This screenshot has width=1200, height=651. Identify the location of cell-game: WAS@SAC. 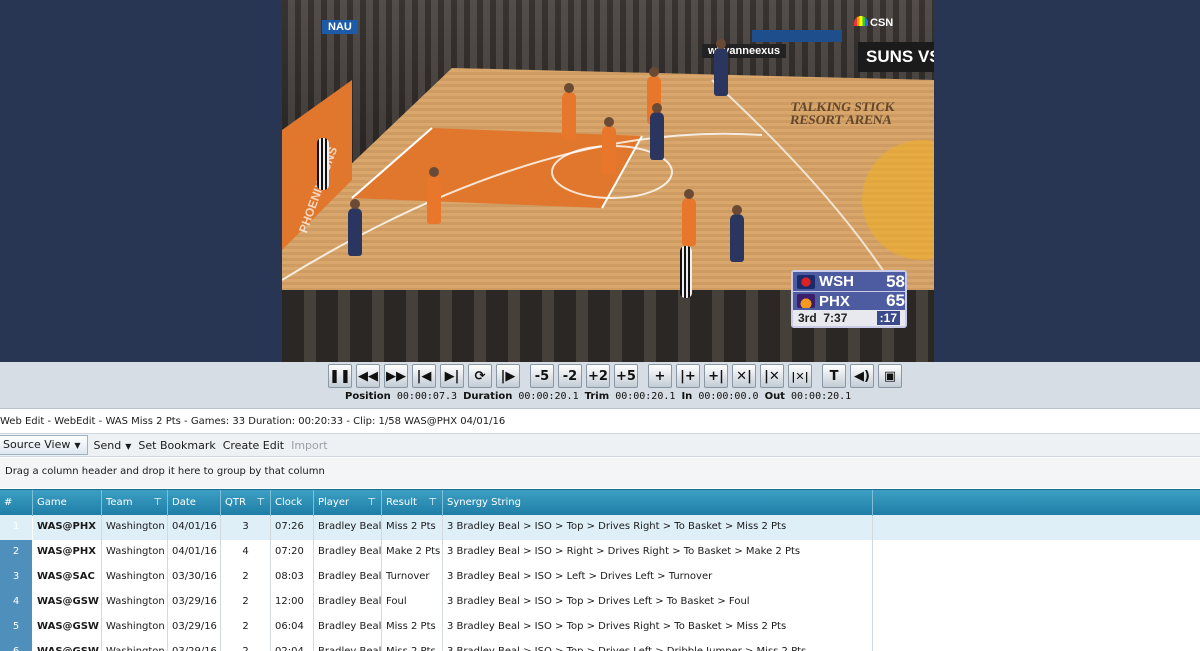
(67, 577).